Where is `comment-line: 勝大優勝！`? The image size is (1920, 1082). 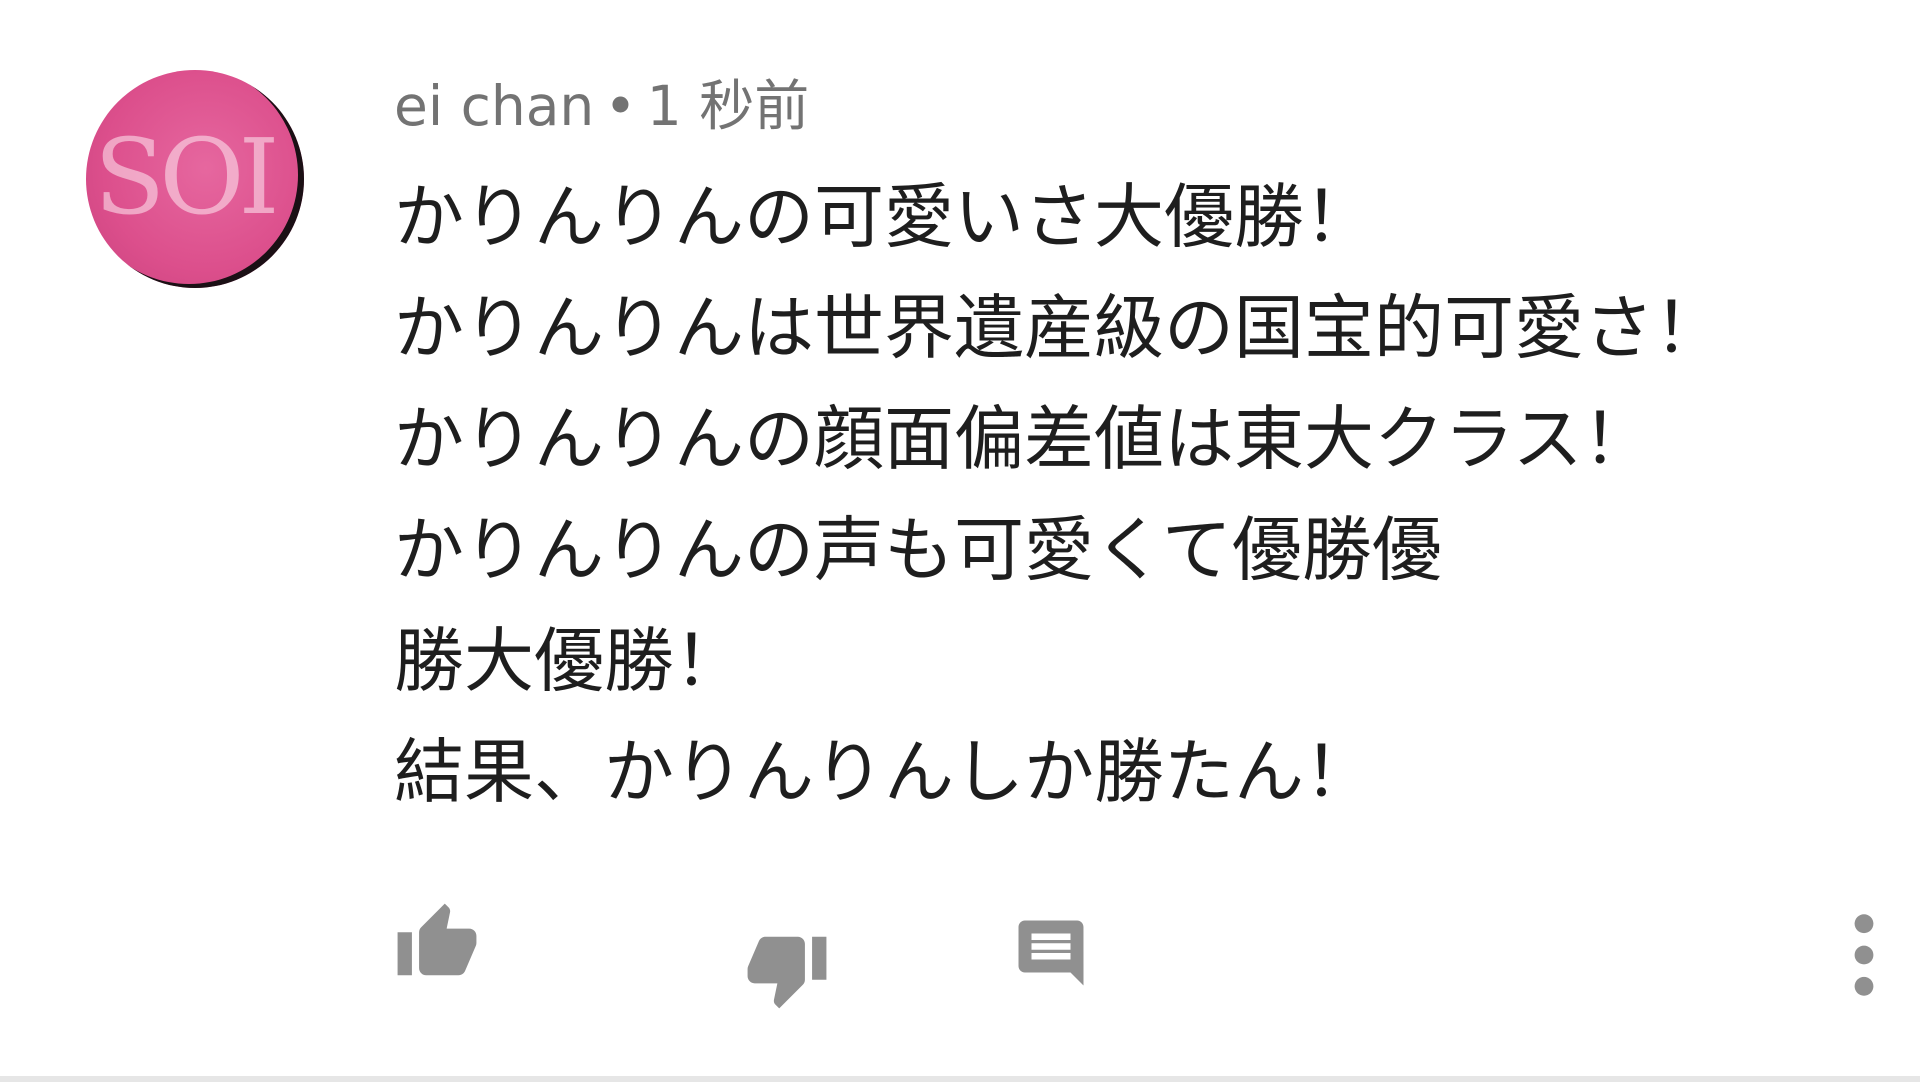 comment-line: 勝大優勝！ is located at coordinates (569, 661).